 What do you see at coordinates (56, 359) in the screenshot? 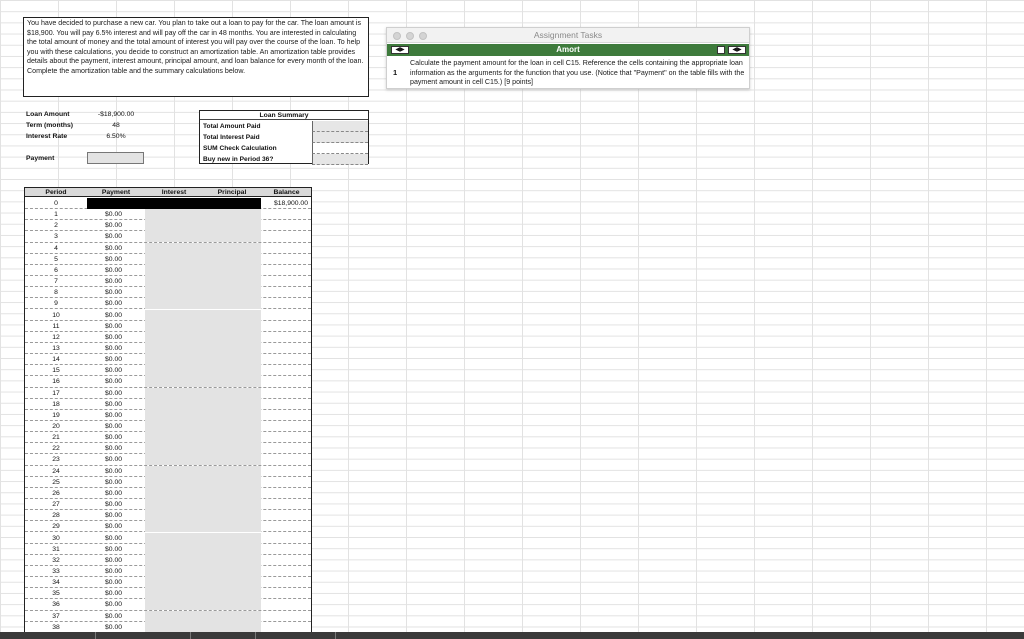
I see `period-cell: 14` at bounding box center [56, 359].